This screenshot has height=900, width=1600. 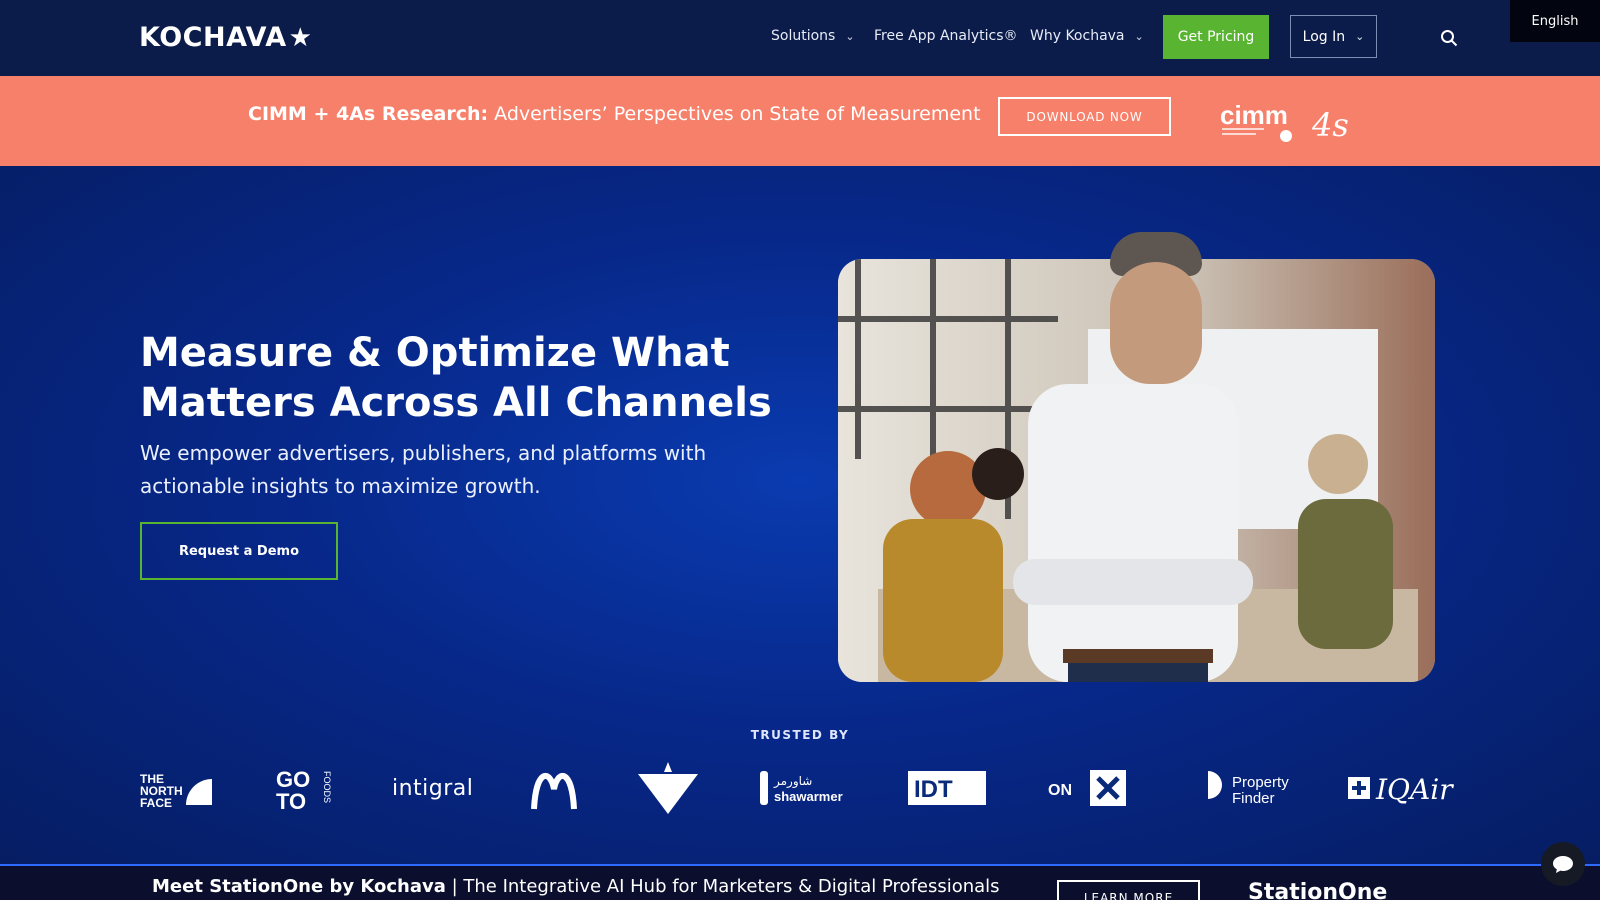 I want to click on property-finder-logo: Property Finder, so click(x=1248, y=789).